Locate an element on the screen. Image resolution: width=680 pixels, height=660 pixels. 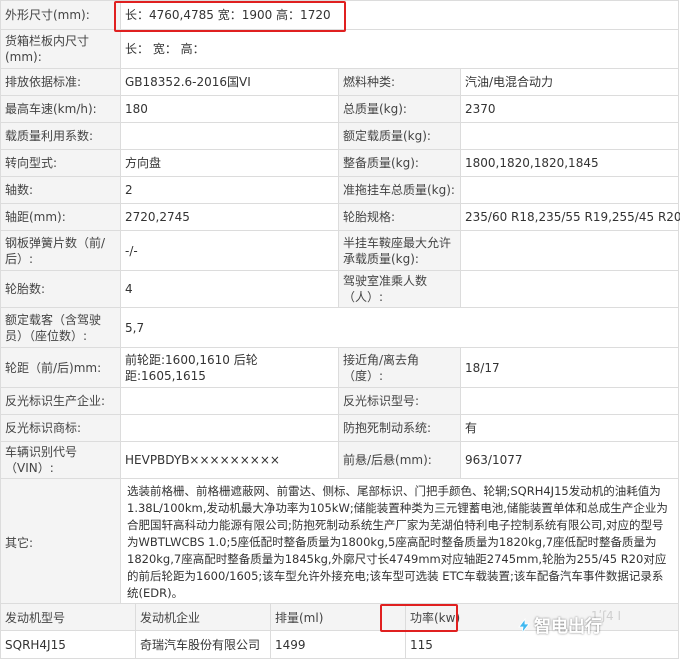
track-value: 前轮距:1600,1610 后轮距:1605,1615 is located at coordinates (229, 367).